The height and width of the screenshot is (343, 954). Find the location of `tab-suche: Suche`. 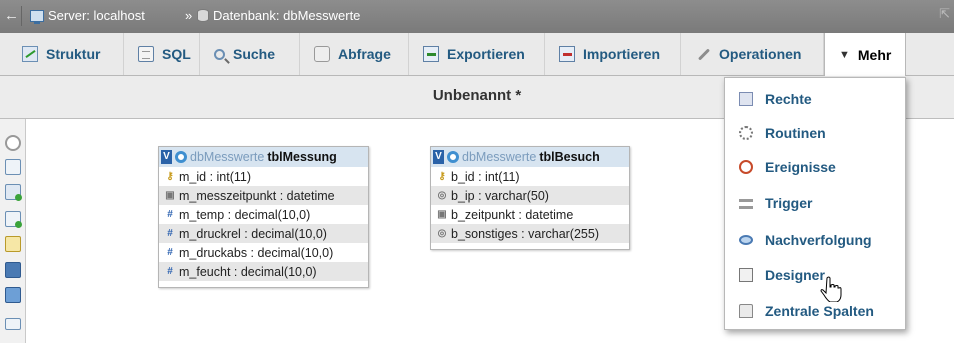

tab-suche: Suche is located at coordinates (250, 54).